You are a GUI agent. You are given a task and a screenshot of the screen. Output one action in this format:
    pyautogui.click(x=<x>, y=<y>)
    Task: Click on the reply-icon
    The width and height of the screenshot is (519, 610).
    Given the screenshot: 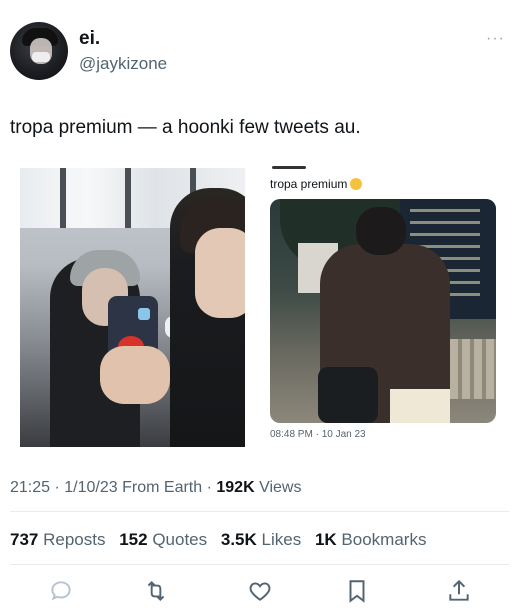 What is the action you would take?
    pyautogui.click(x=61, y=591)
    